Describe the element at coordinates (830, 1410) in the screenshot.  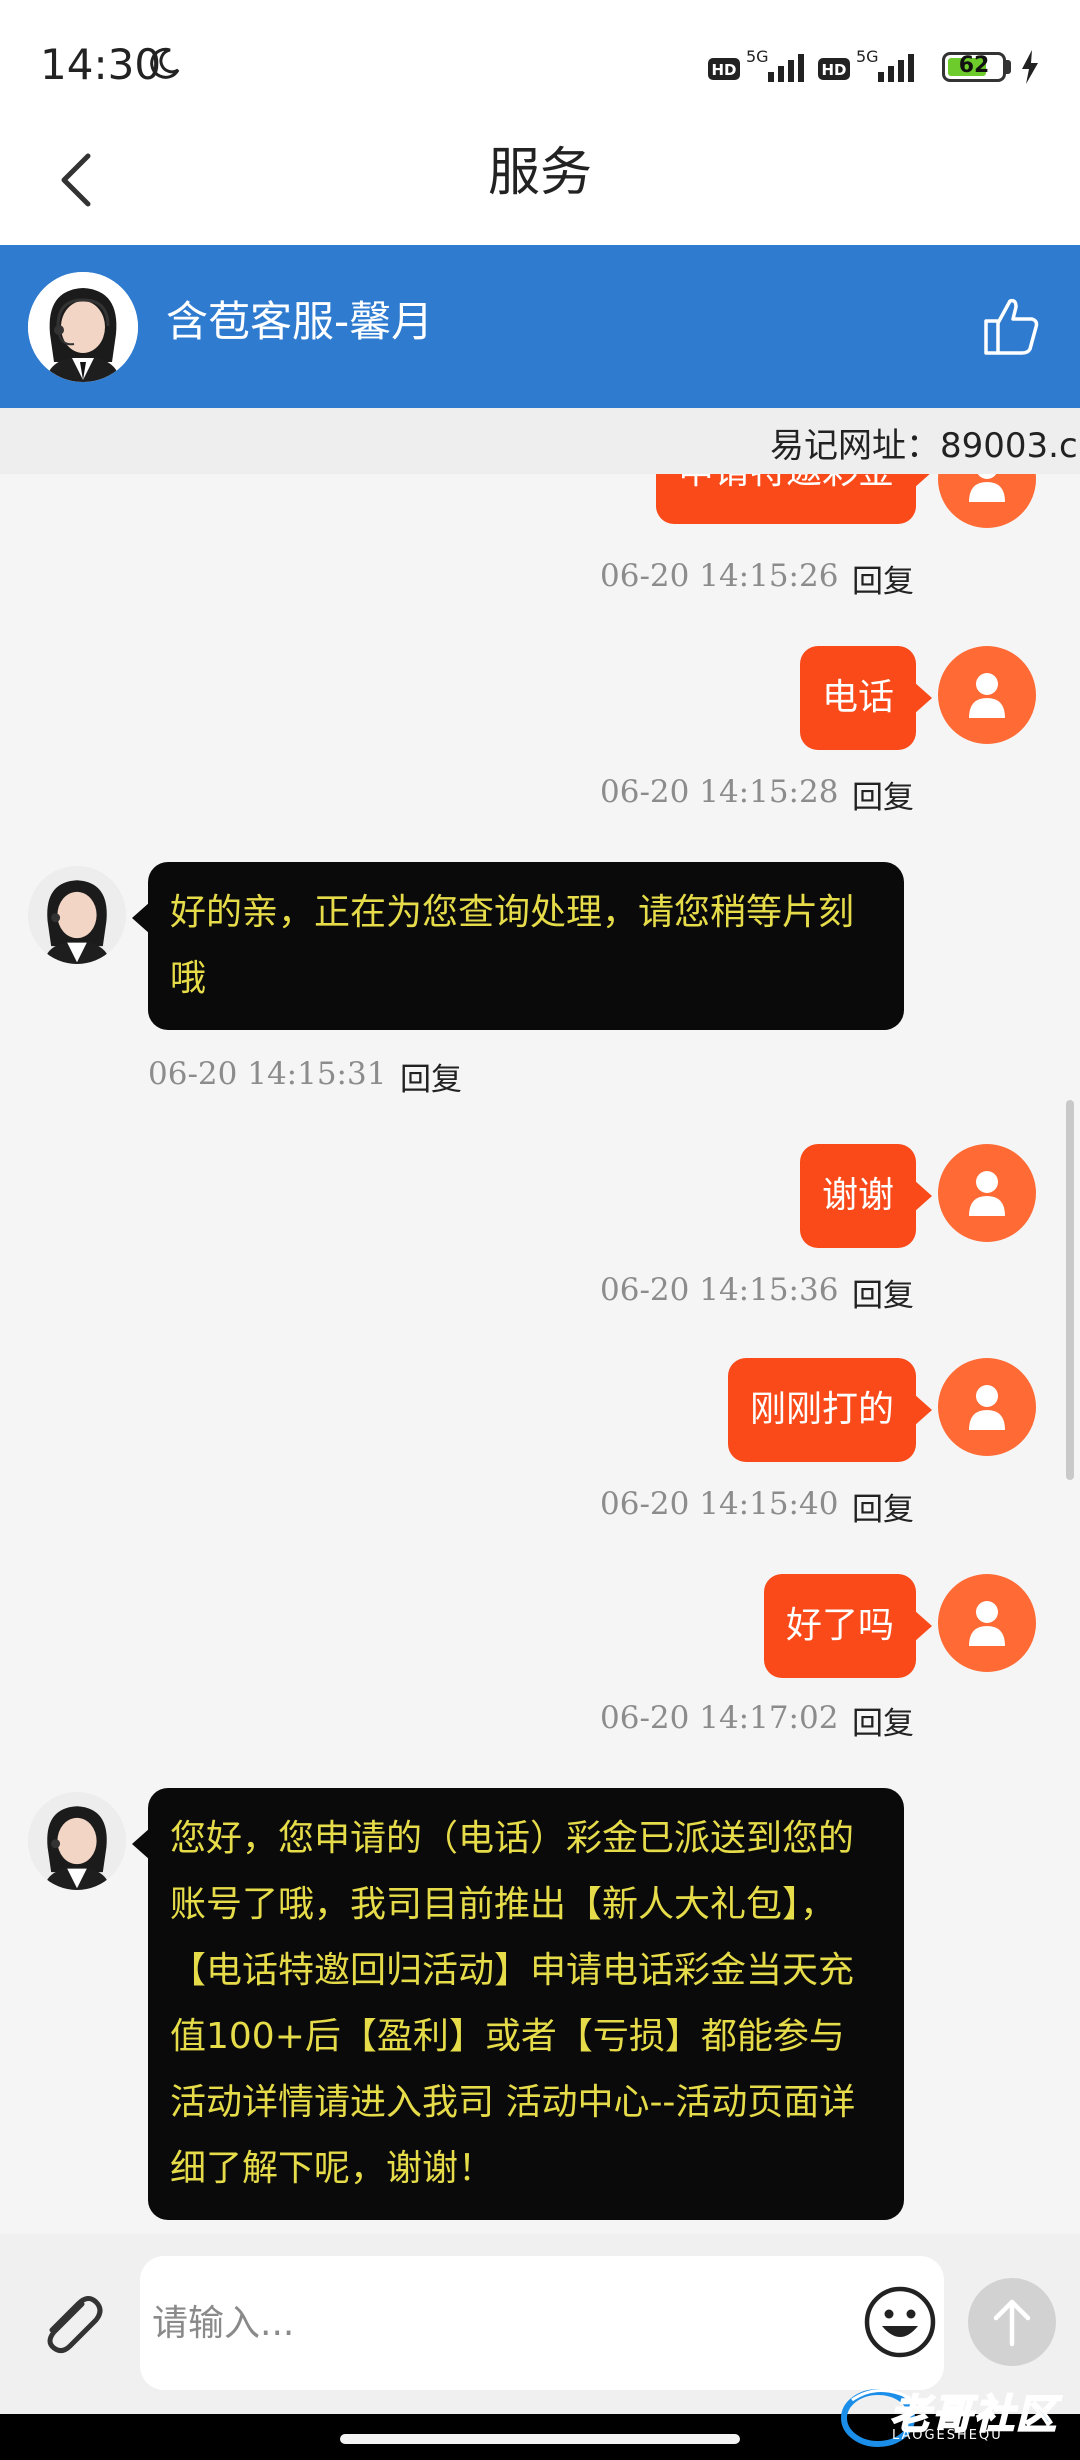
I see `user-message-bubble: 刚刚打的` at that location.